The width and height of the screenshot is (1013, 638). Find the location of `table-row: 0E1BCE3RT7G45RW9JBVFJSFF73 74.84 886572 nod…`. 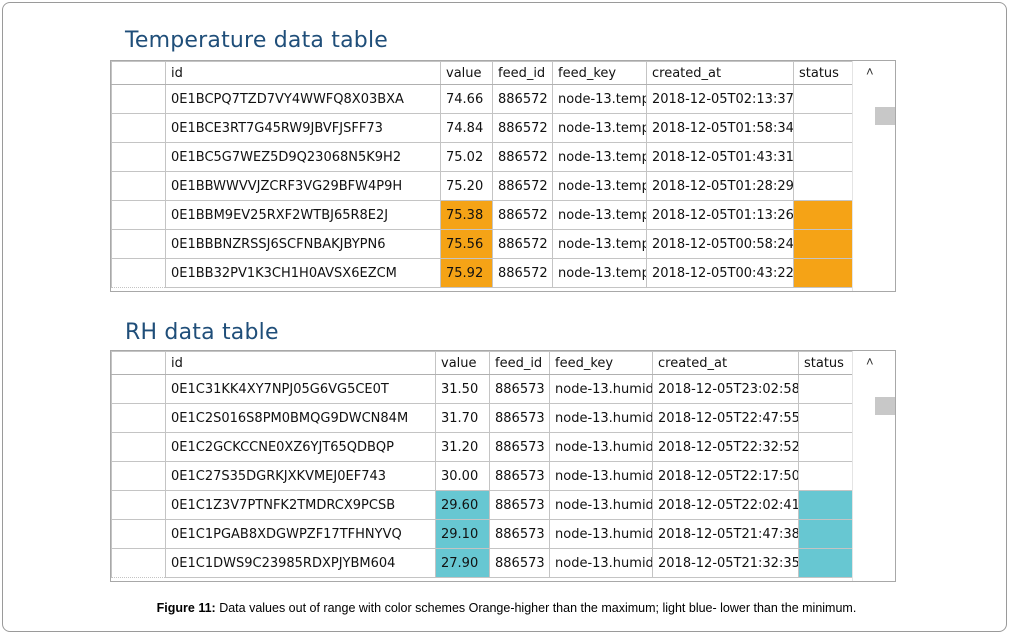

table-row: 0E1BCE3RT7G45RW9JBVFJSFF73 74.84 886572 nod… is located at coordinates (482, 128).